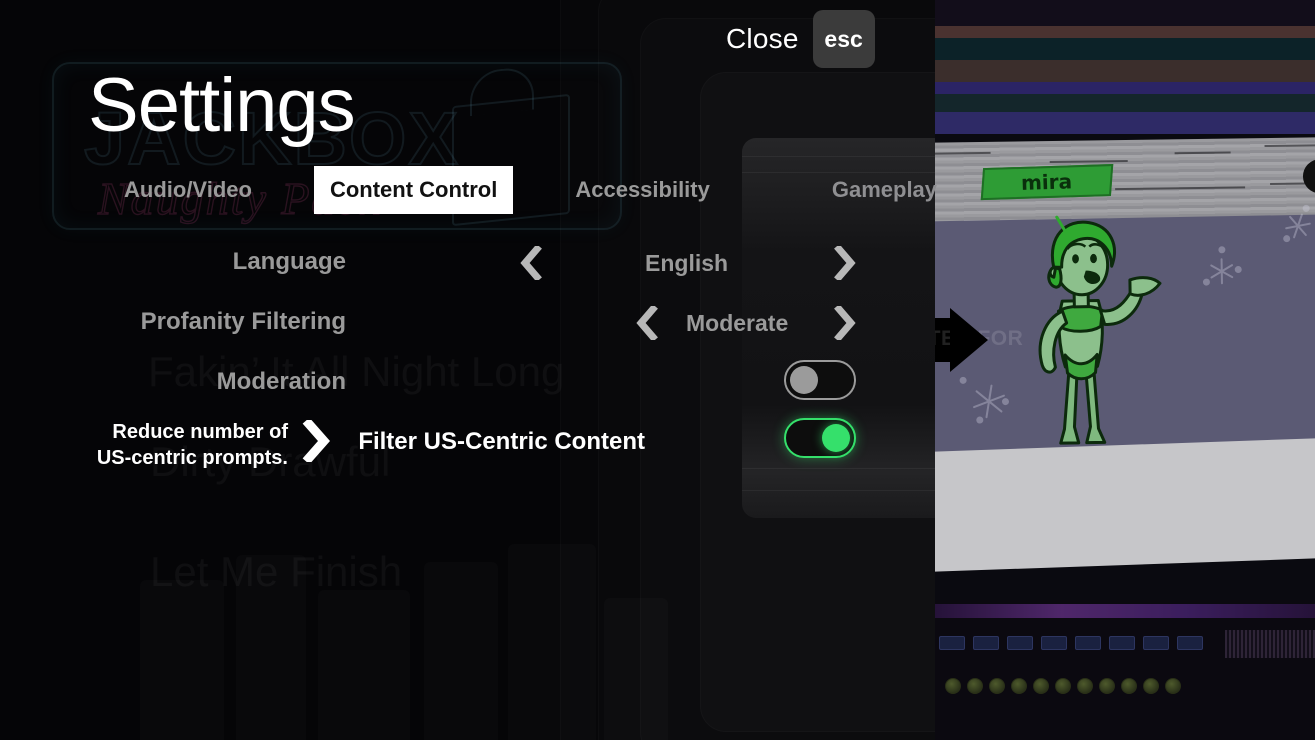  What do you see at coordinates (969, 340) in the screenshot?
I see `banner-arrow-icon` at bounding box center [969, 340].